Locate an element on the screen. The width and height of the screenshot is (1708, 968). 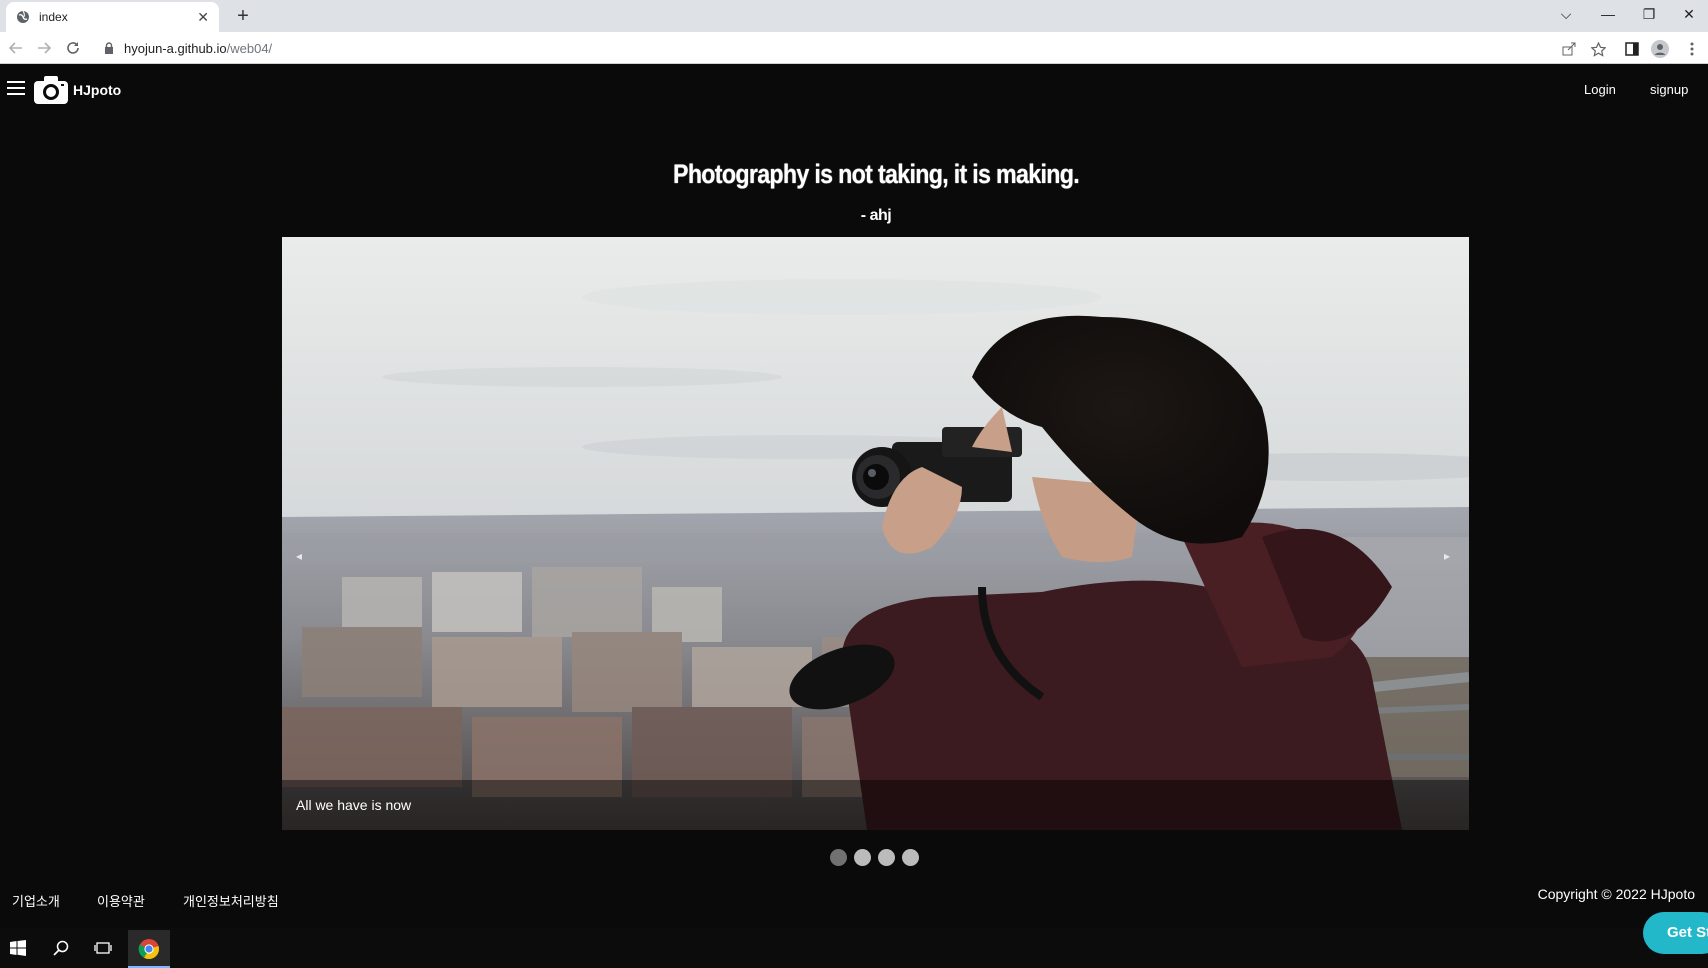
new-tab-button: + is located at coordinates (243, 16).